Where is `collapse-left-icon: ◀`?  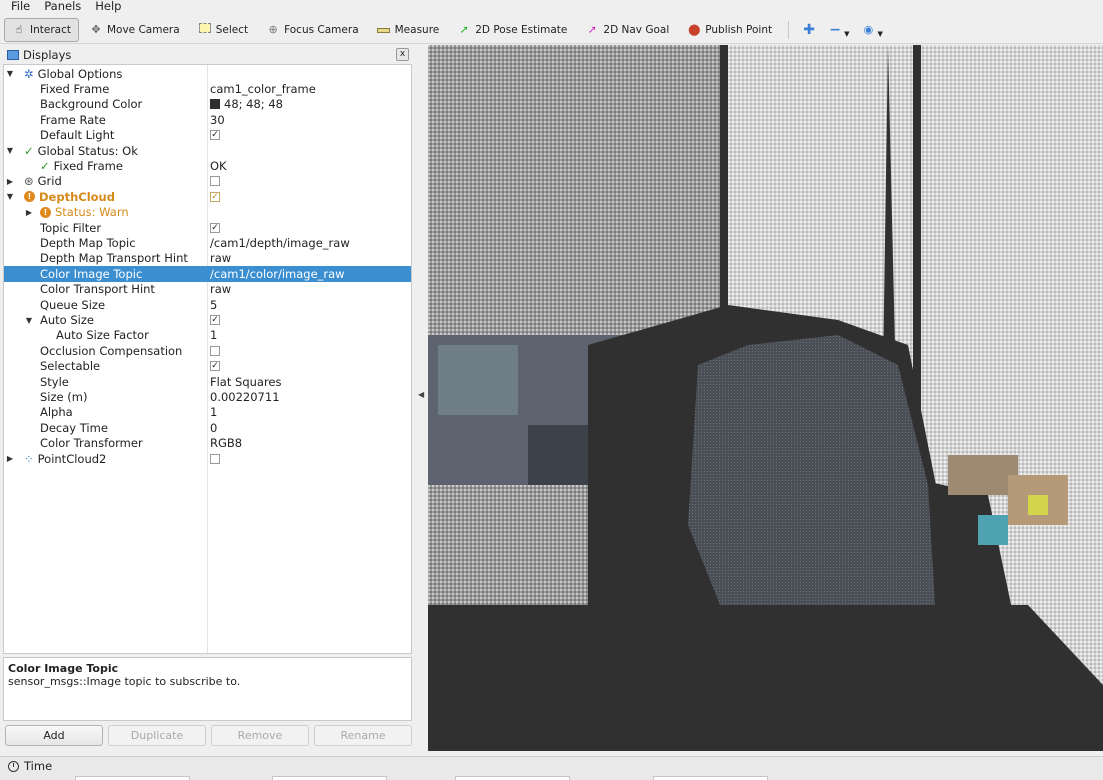 collapse-left-icon: ◀ is located at coordinates (421, 394).